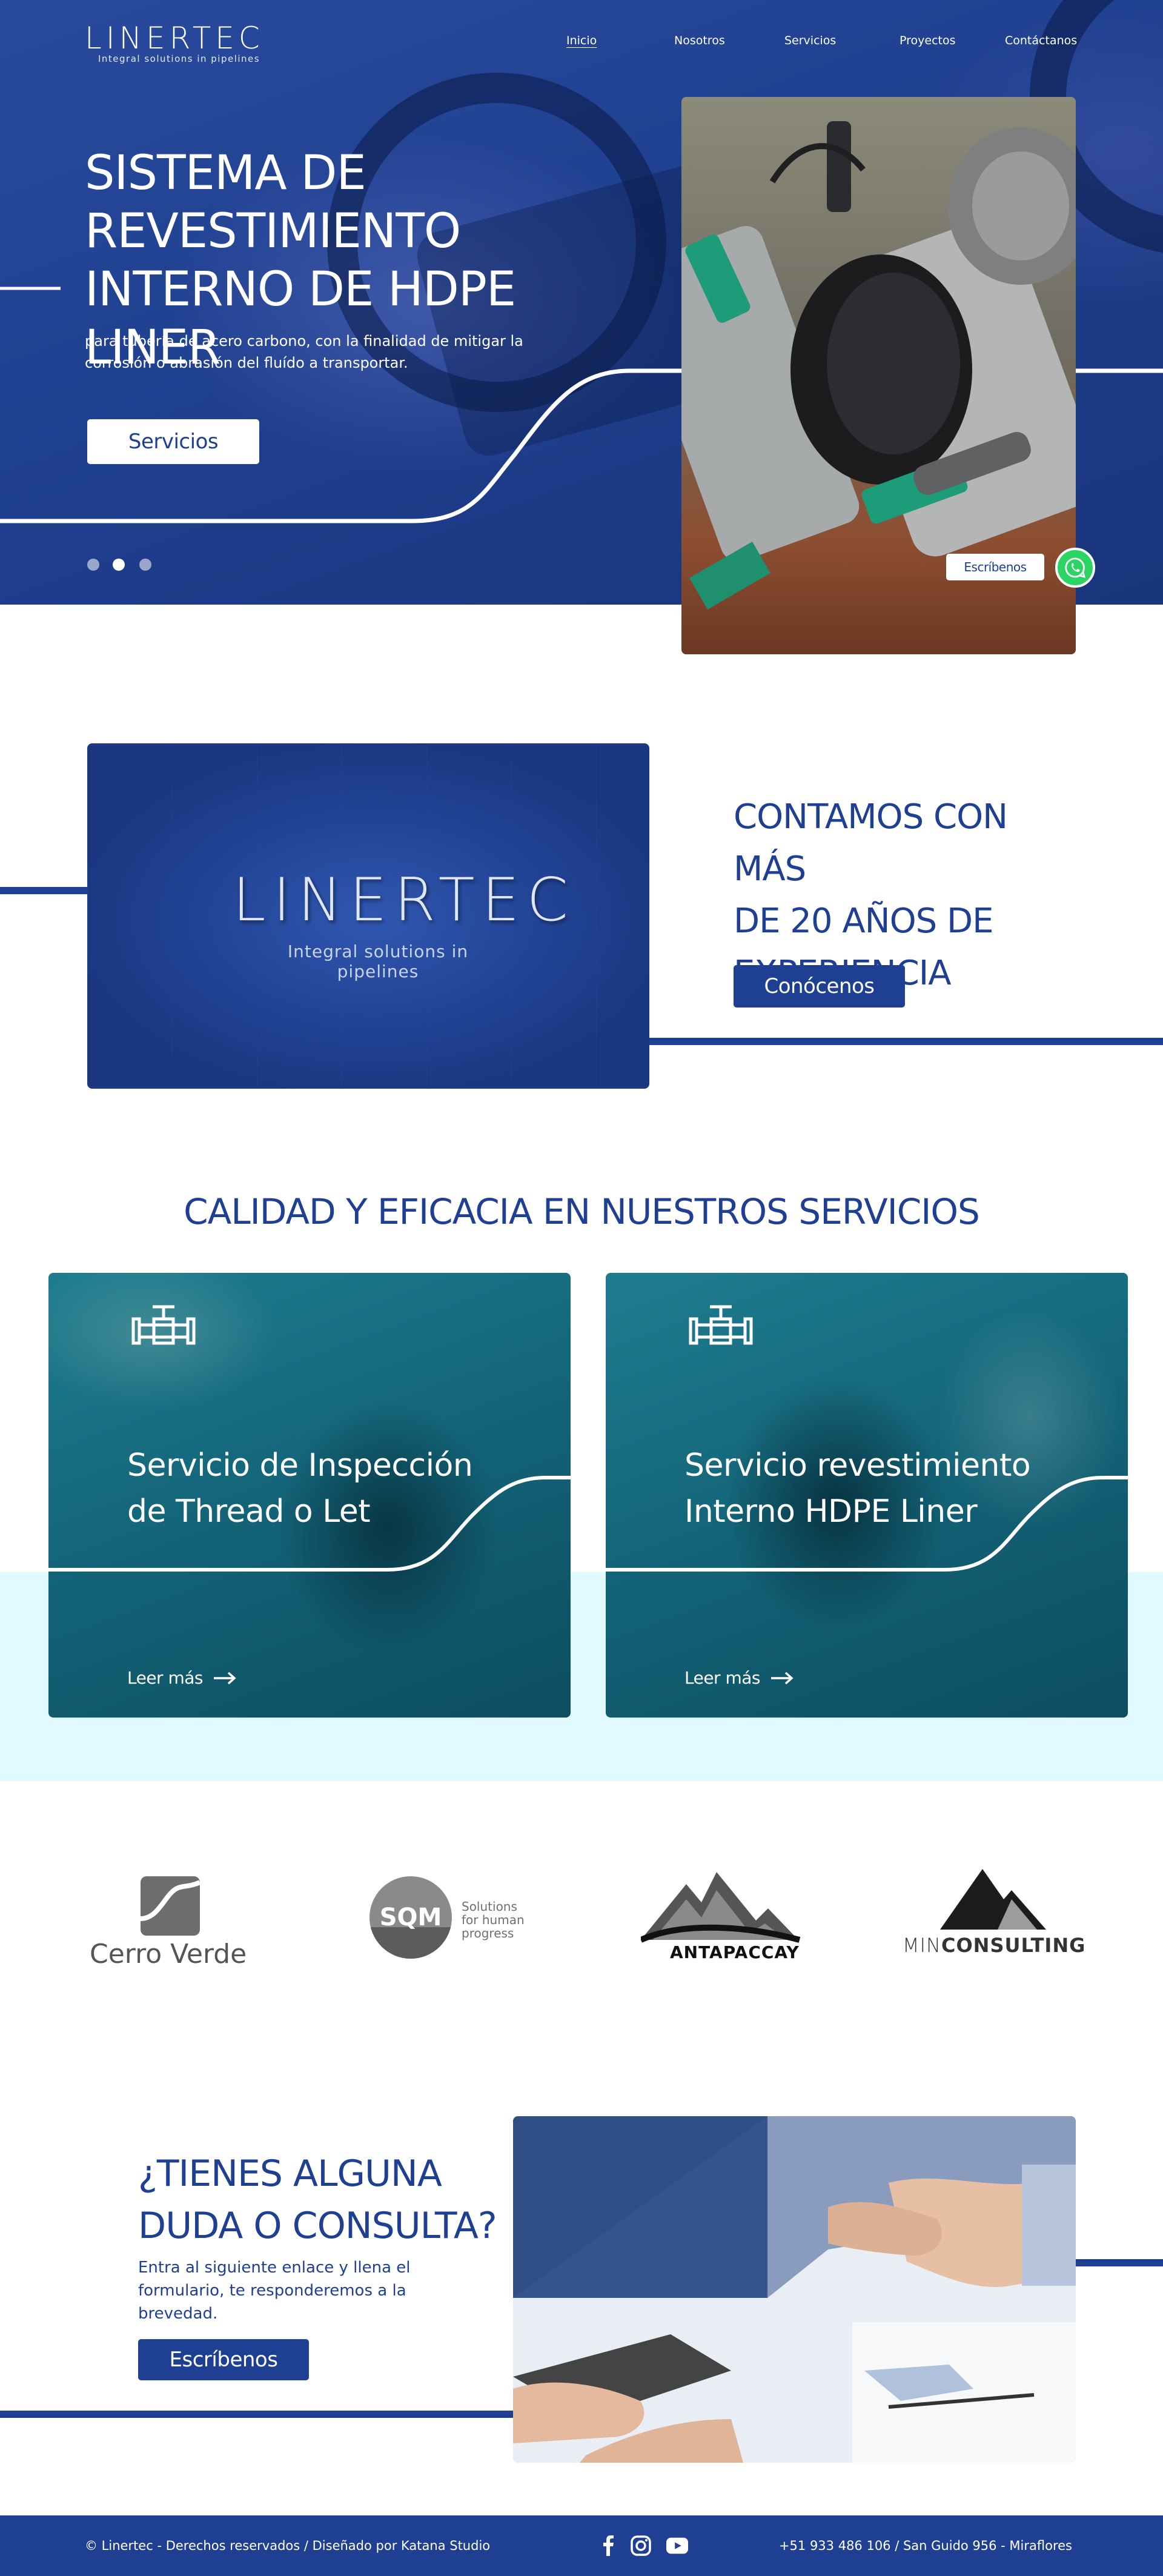  I want to click on instagram-glyph, so click(641, 2545).